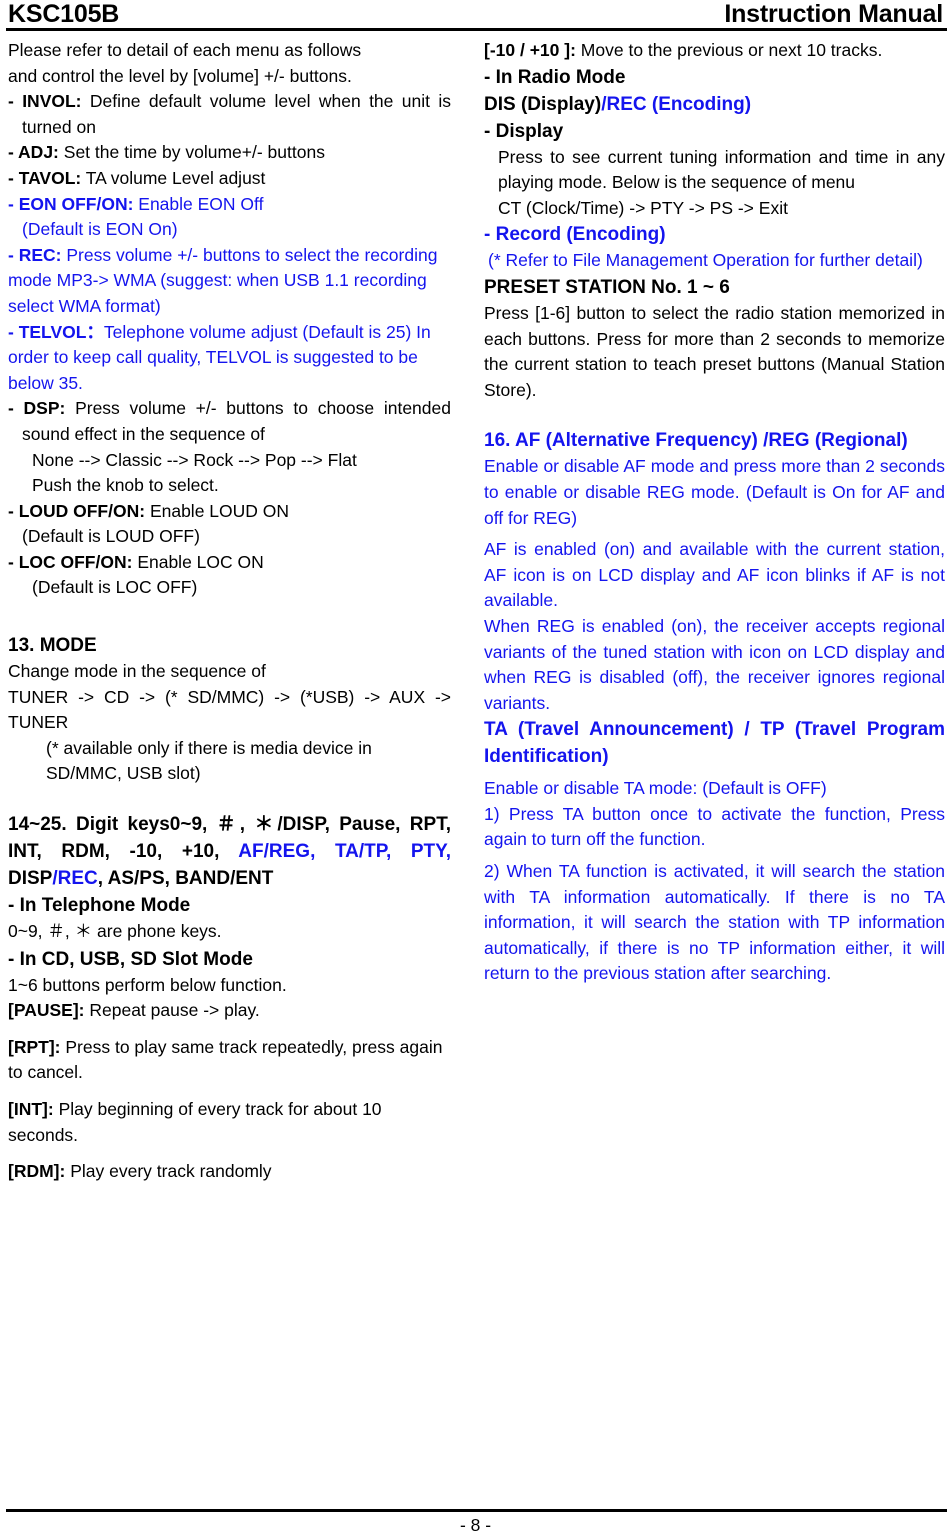  Describe the element at coordinates (643, 207) in the screenshot. I see `display-menu-sequence: CT (Clock/Time) -> PTY -> PS -> Exit` at that location.